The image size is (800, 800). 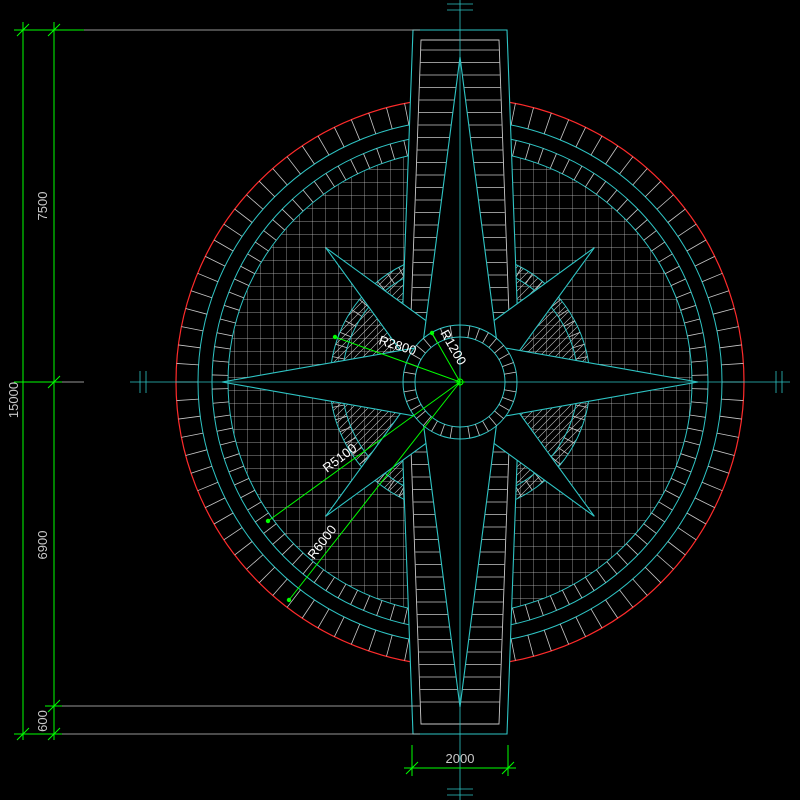 I want to click on total-height-label: 15000, so click(x=13, y=400).